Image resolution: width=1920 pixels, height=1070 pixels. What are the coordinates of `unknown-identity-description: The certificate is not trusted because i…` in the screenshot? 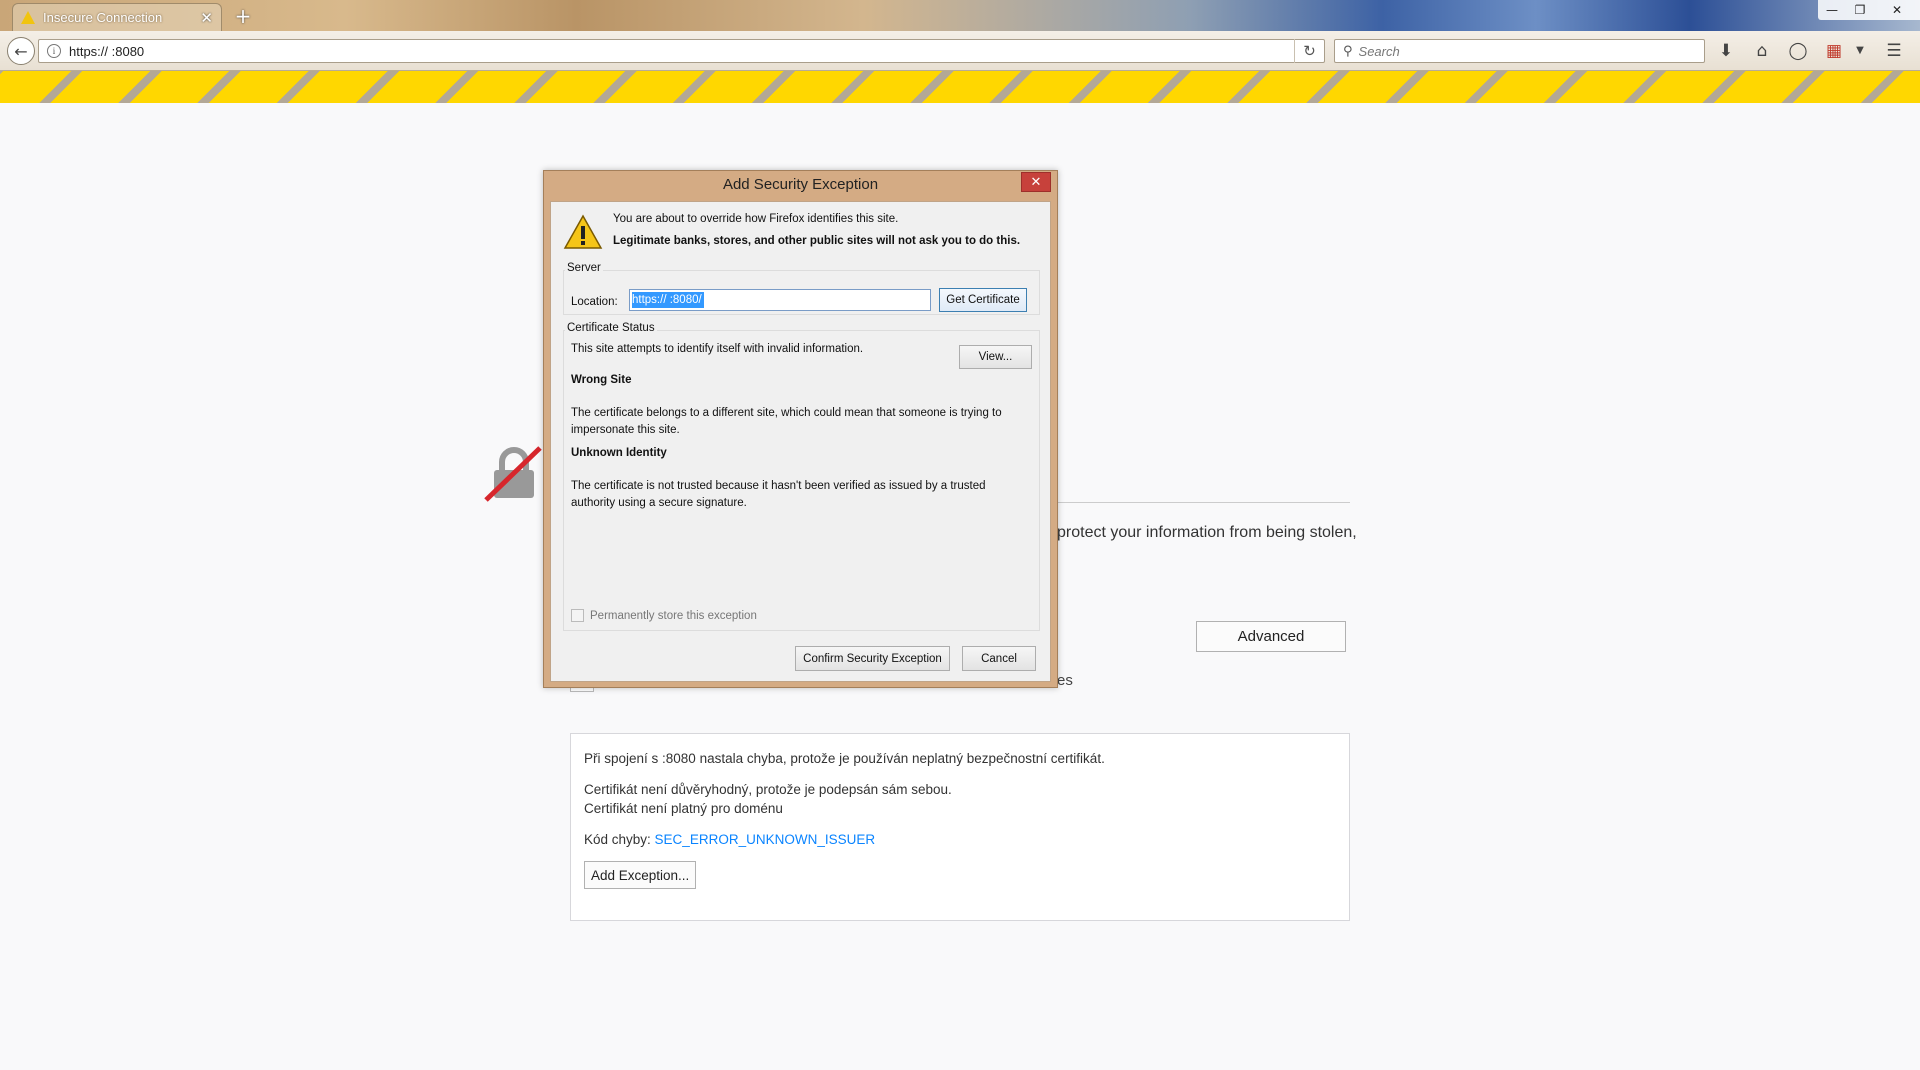 It's located at (778, 494).